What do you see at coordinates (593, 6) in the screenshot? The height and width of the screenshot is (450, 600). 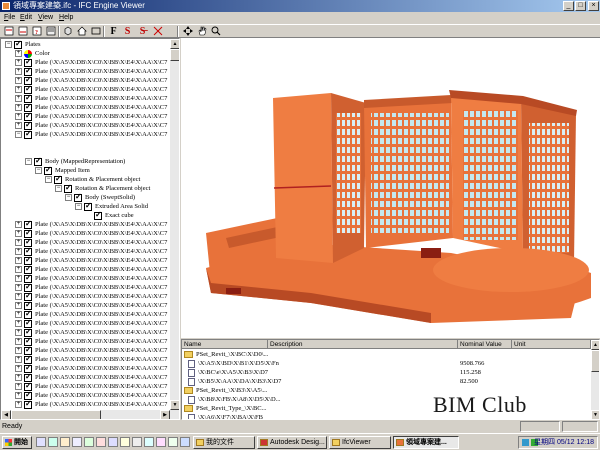 I see `close-button: ×` at bounding box center [593, 6].